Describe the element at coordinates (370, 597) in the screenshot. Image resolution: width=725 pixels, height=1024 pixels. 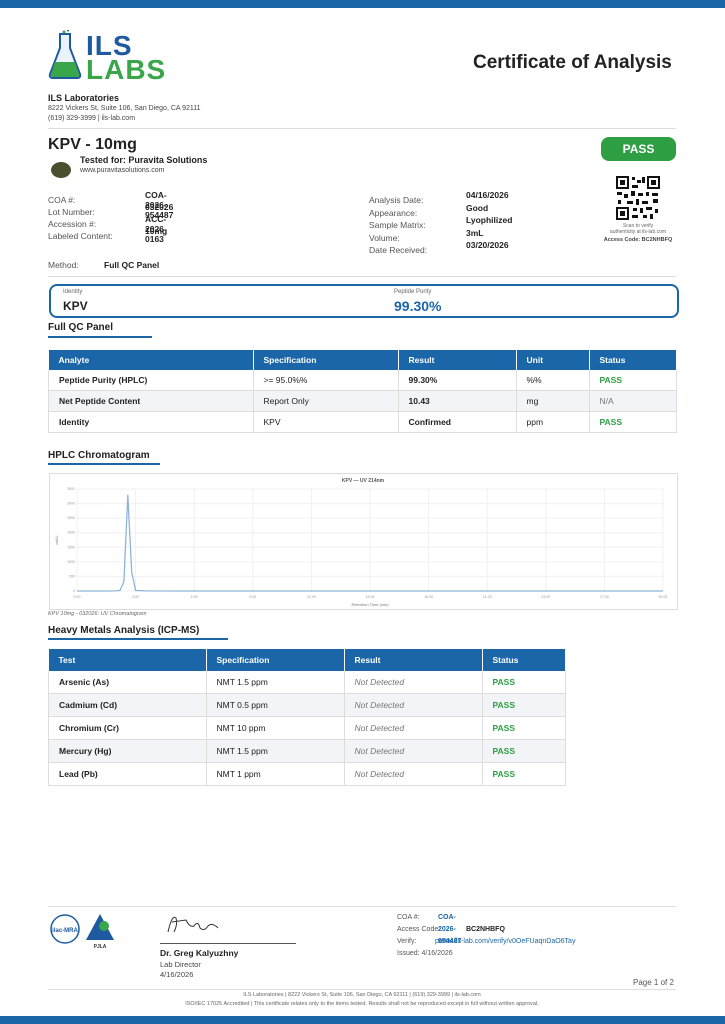
I see `x-tick-label: 15.00` at that location.